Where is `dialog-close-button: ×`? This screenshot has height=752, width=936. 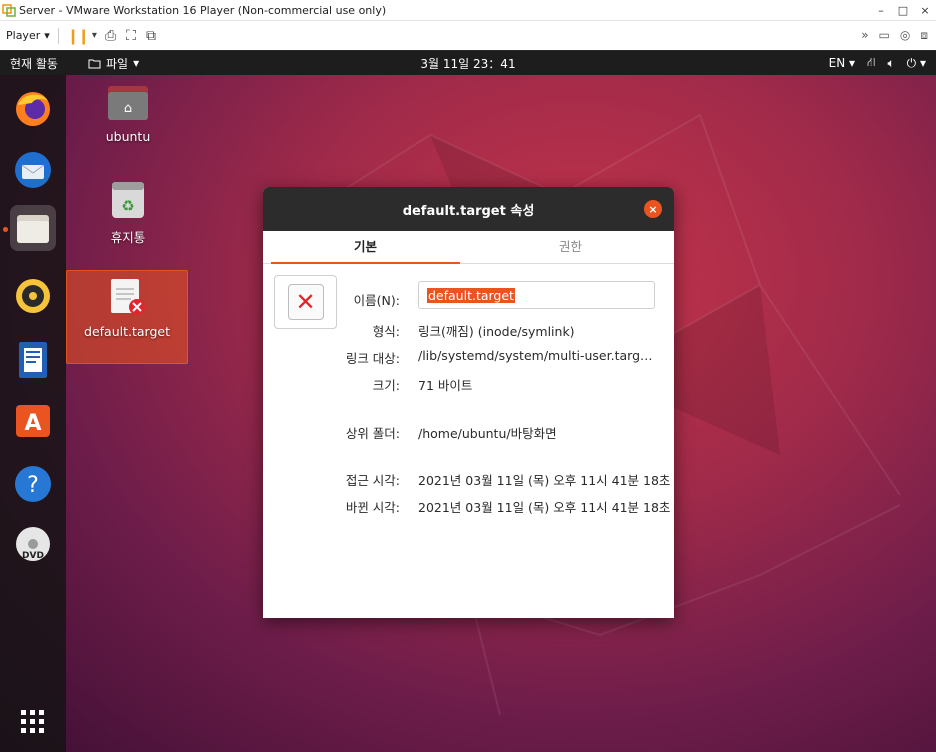 dialog-close-button: × is located at coordinates (653, 209).